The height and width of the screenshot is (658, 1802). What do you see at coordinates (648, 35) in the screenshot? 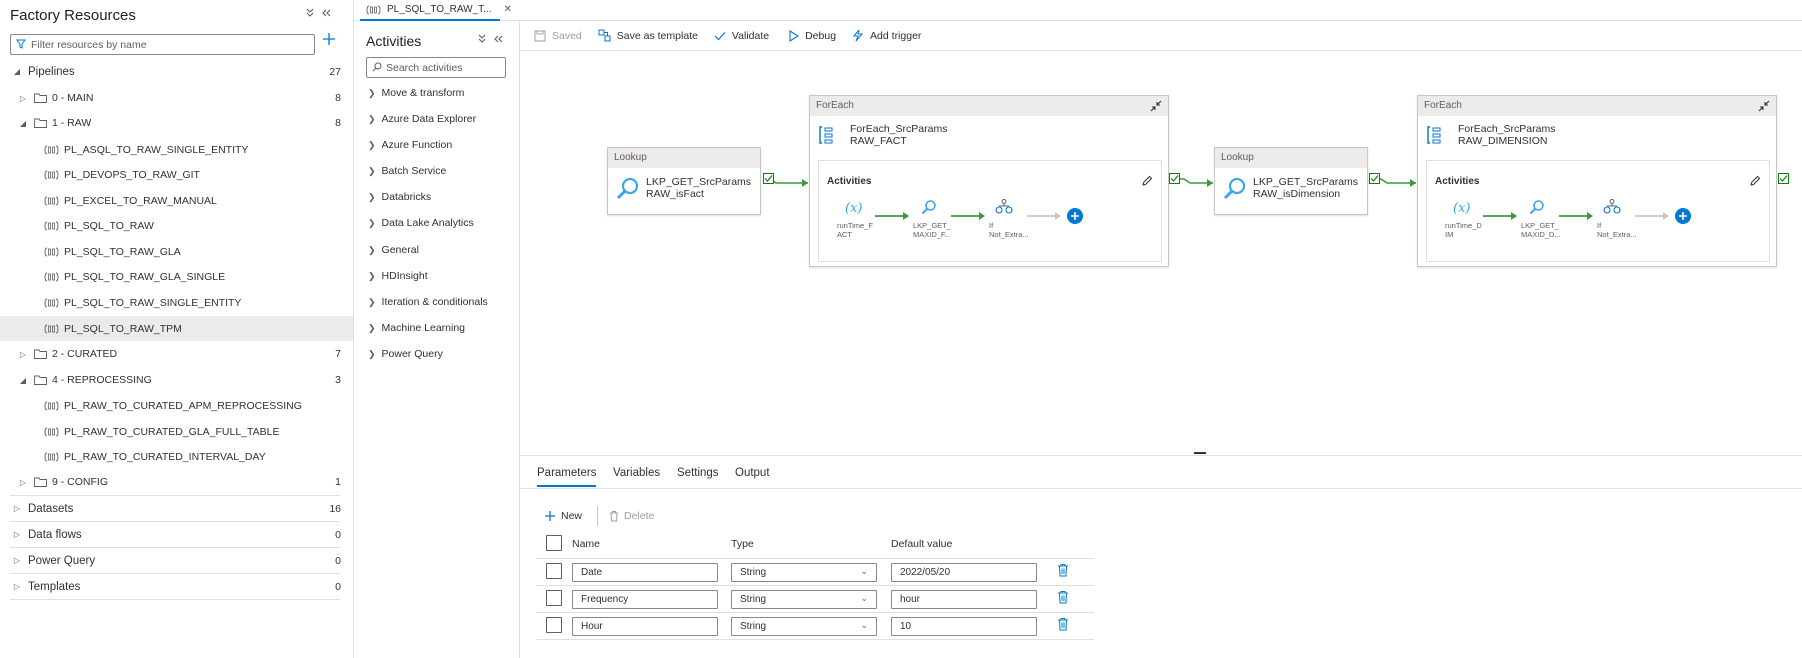
I see `save-as-template-button: Save as template` at bounding box center [648, 35].